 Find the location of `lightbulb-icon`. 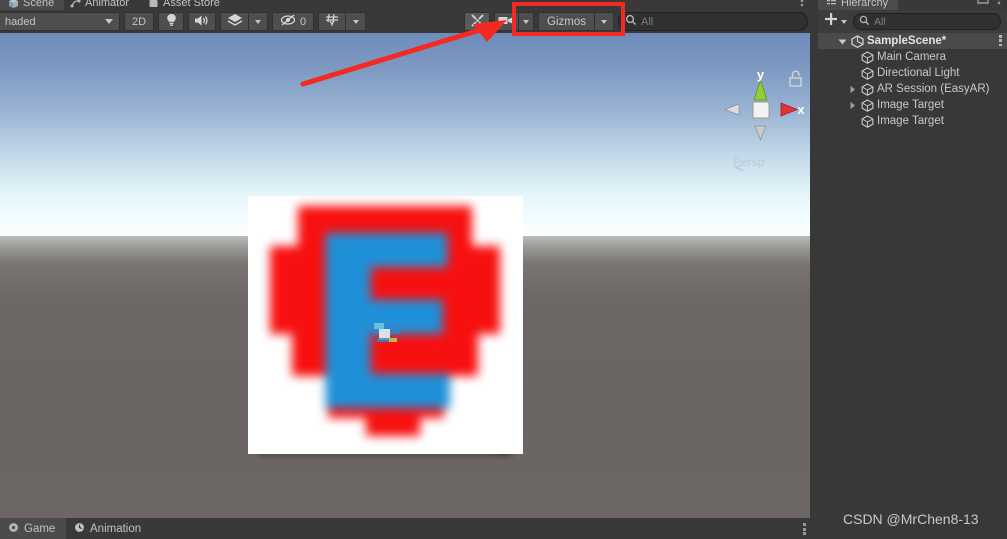

lightbulb-icon is located at coordinates (171, 21).